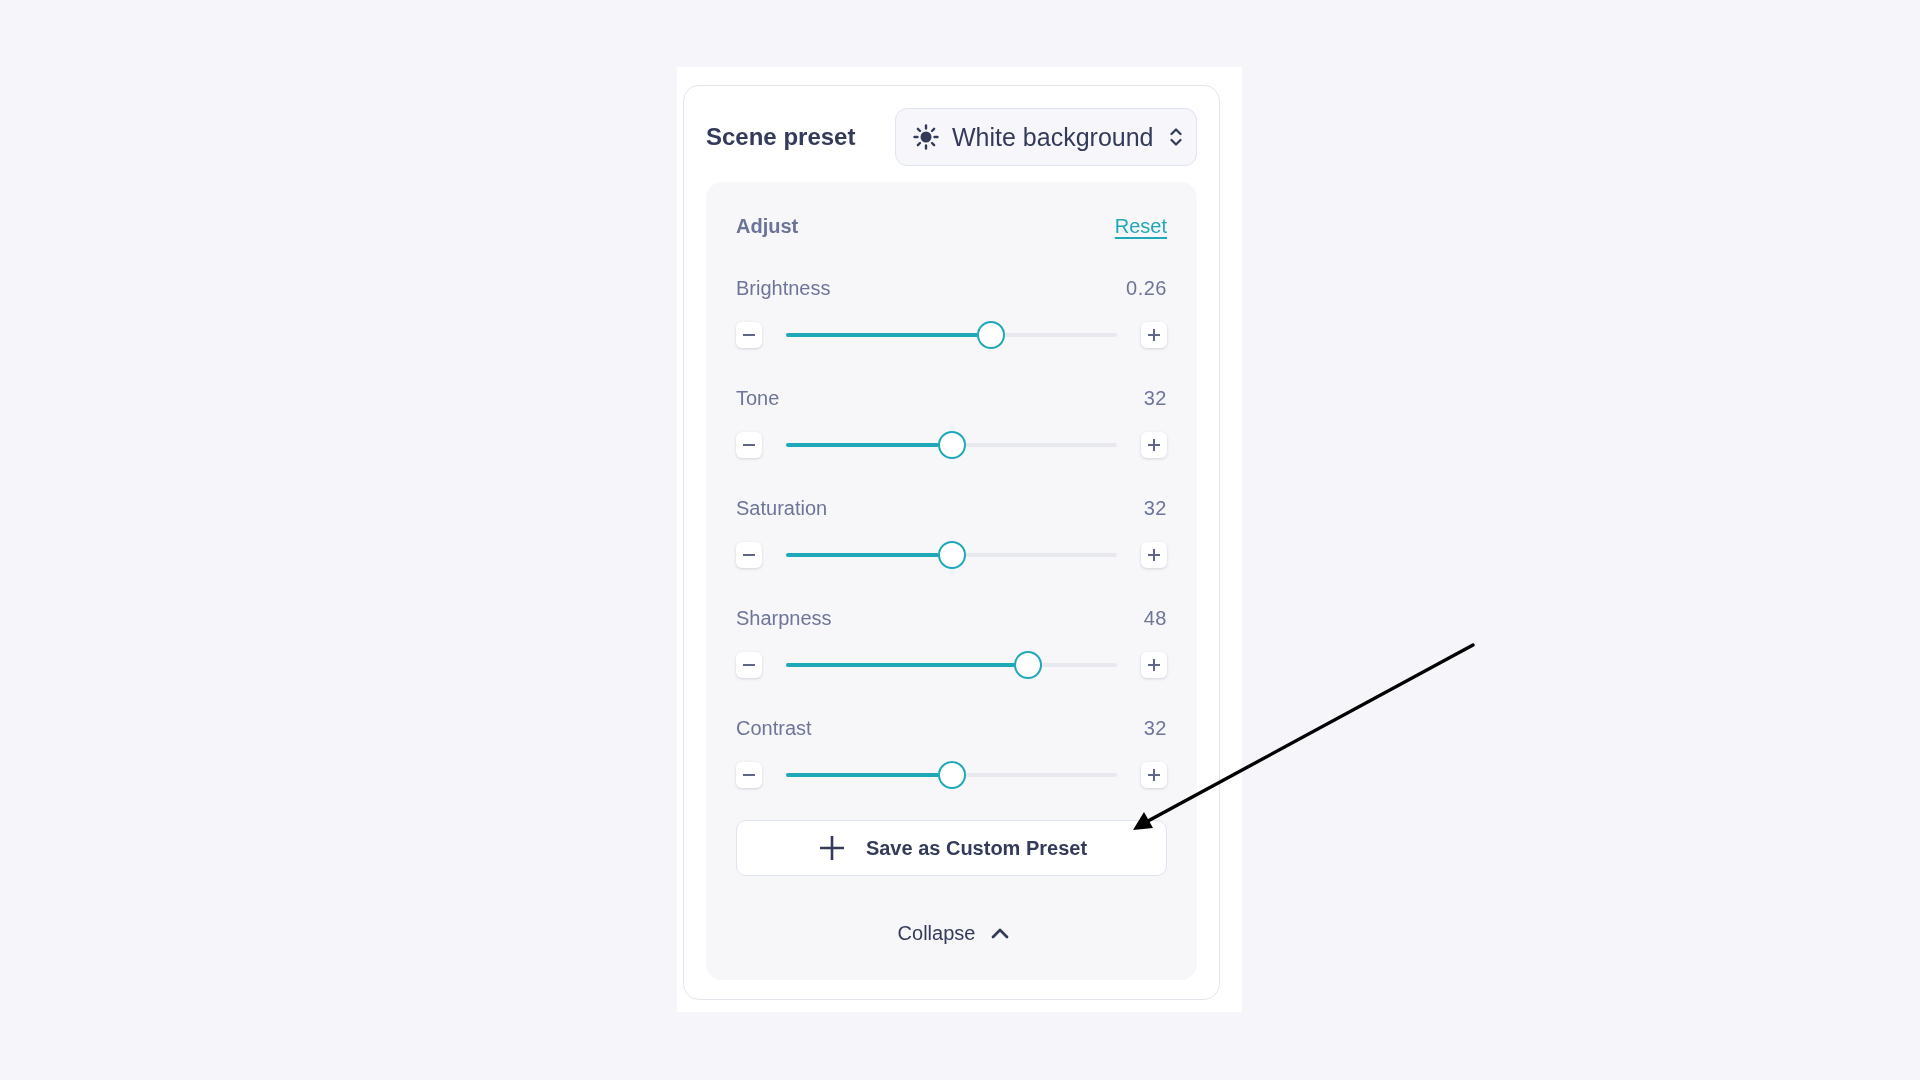 The height and width of the screenshot is (1080, 1920). What do you see at coordinates (1155, 618) in the screenshot?
I see `slider-value: 48` at bounding box center [1155, 618].